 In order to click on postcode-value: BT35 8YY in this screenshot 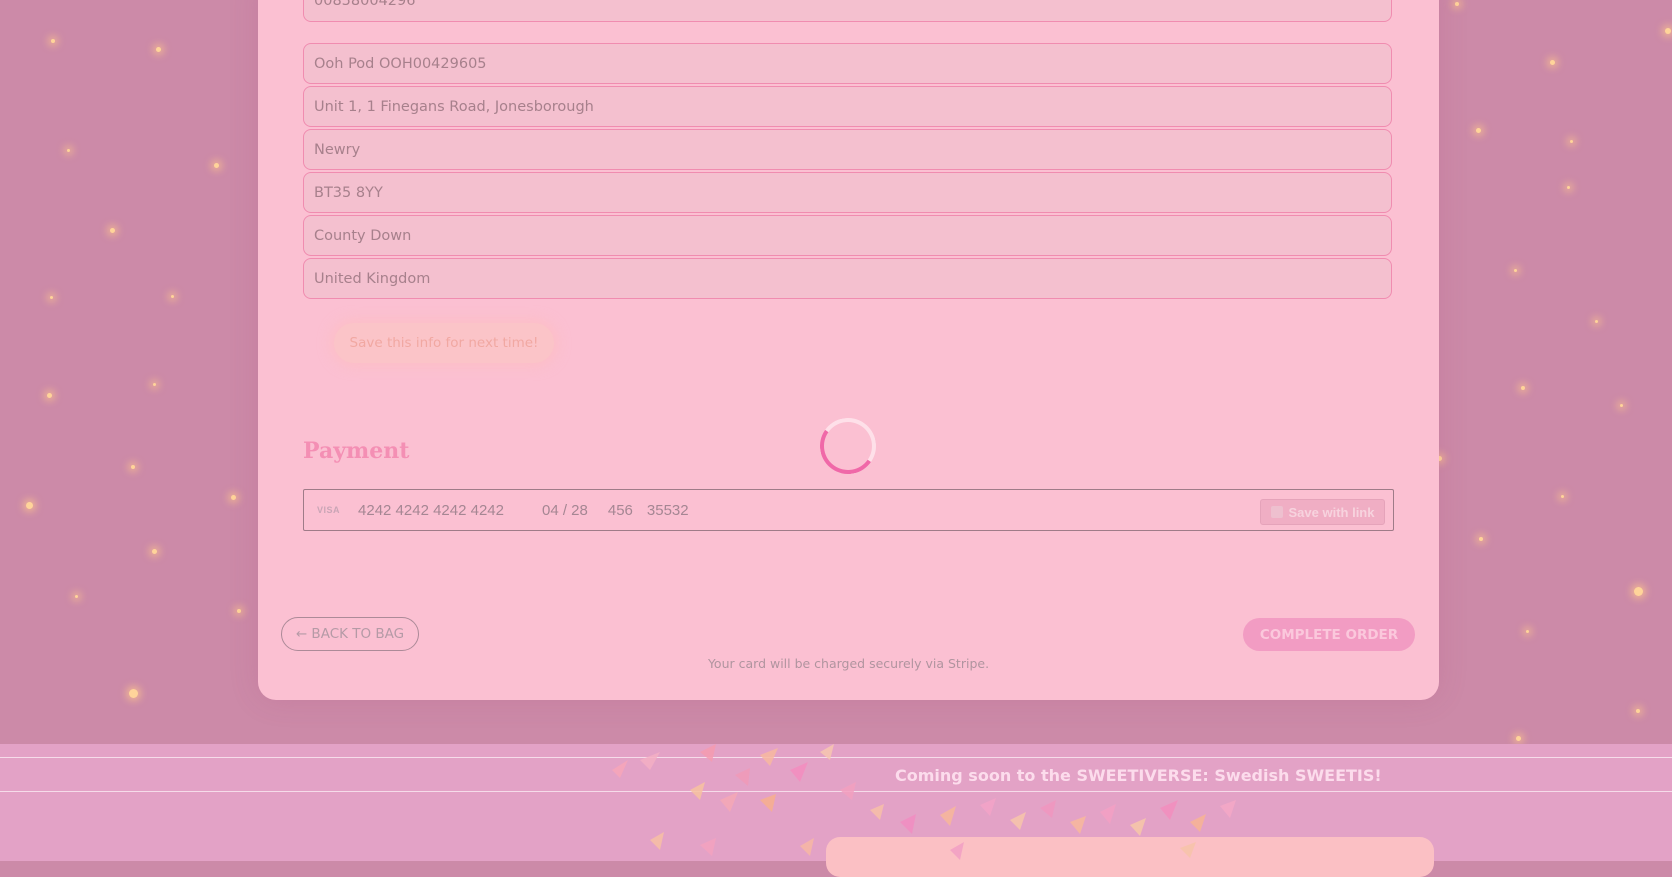, I will do `click(348, 192)`.